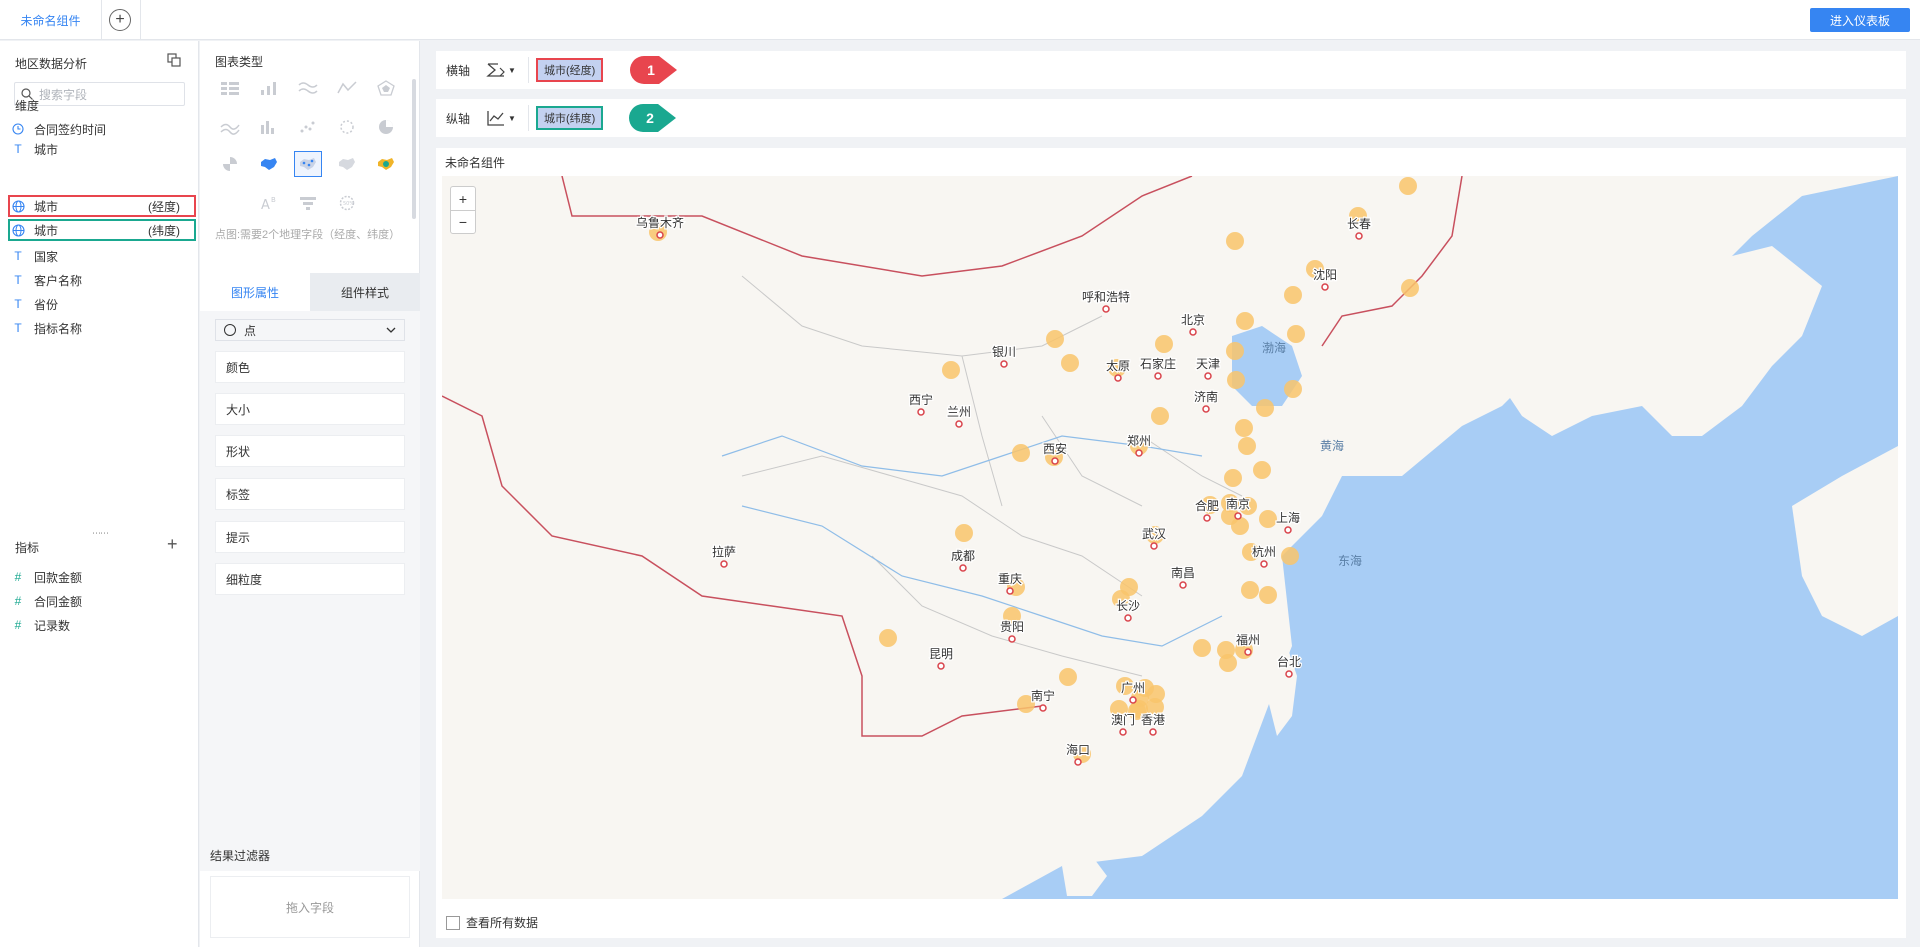 The image size is (1920, 947). Describe the element at coordinates (310, 494) in the screenshot. I see `property-label: 标签` at that location.